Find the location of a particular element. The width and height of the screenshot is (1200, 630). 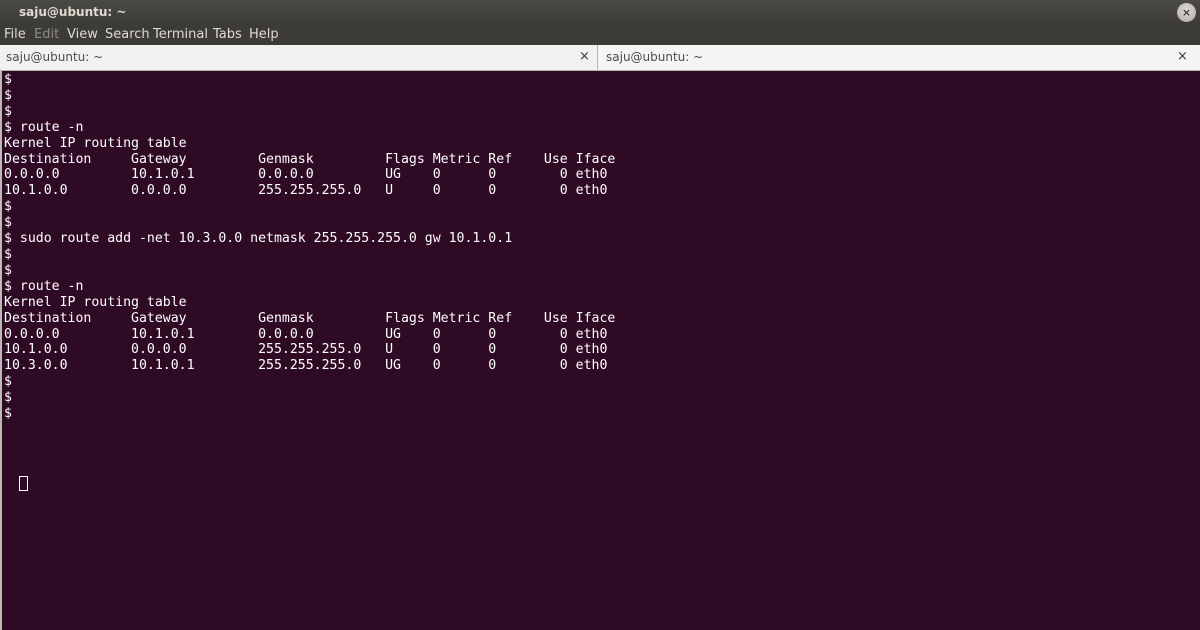

window-close-button: × is located at coordinates (1186, 12).